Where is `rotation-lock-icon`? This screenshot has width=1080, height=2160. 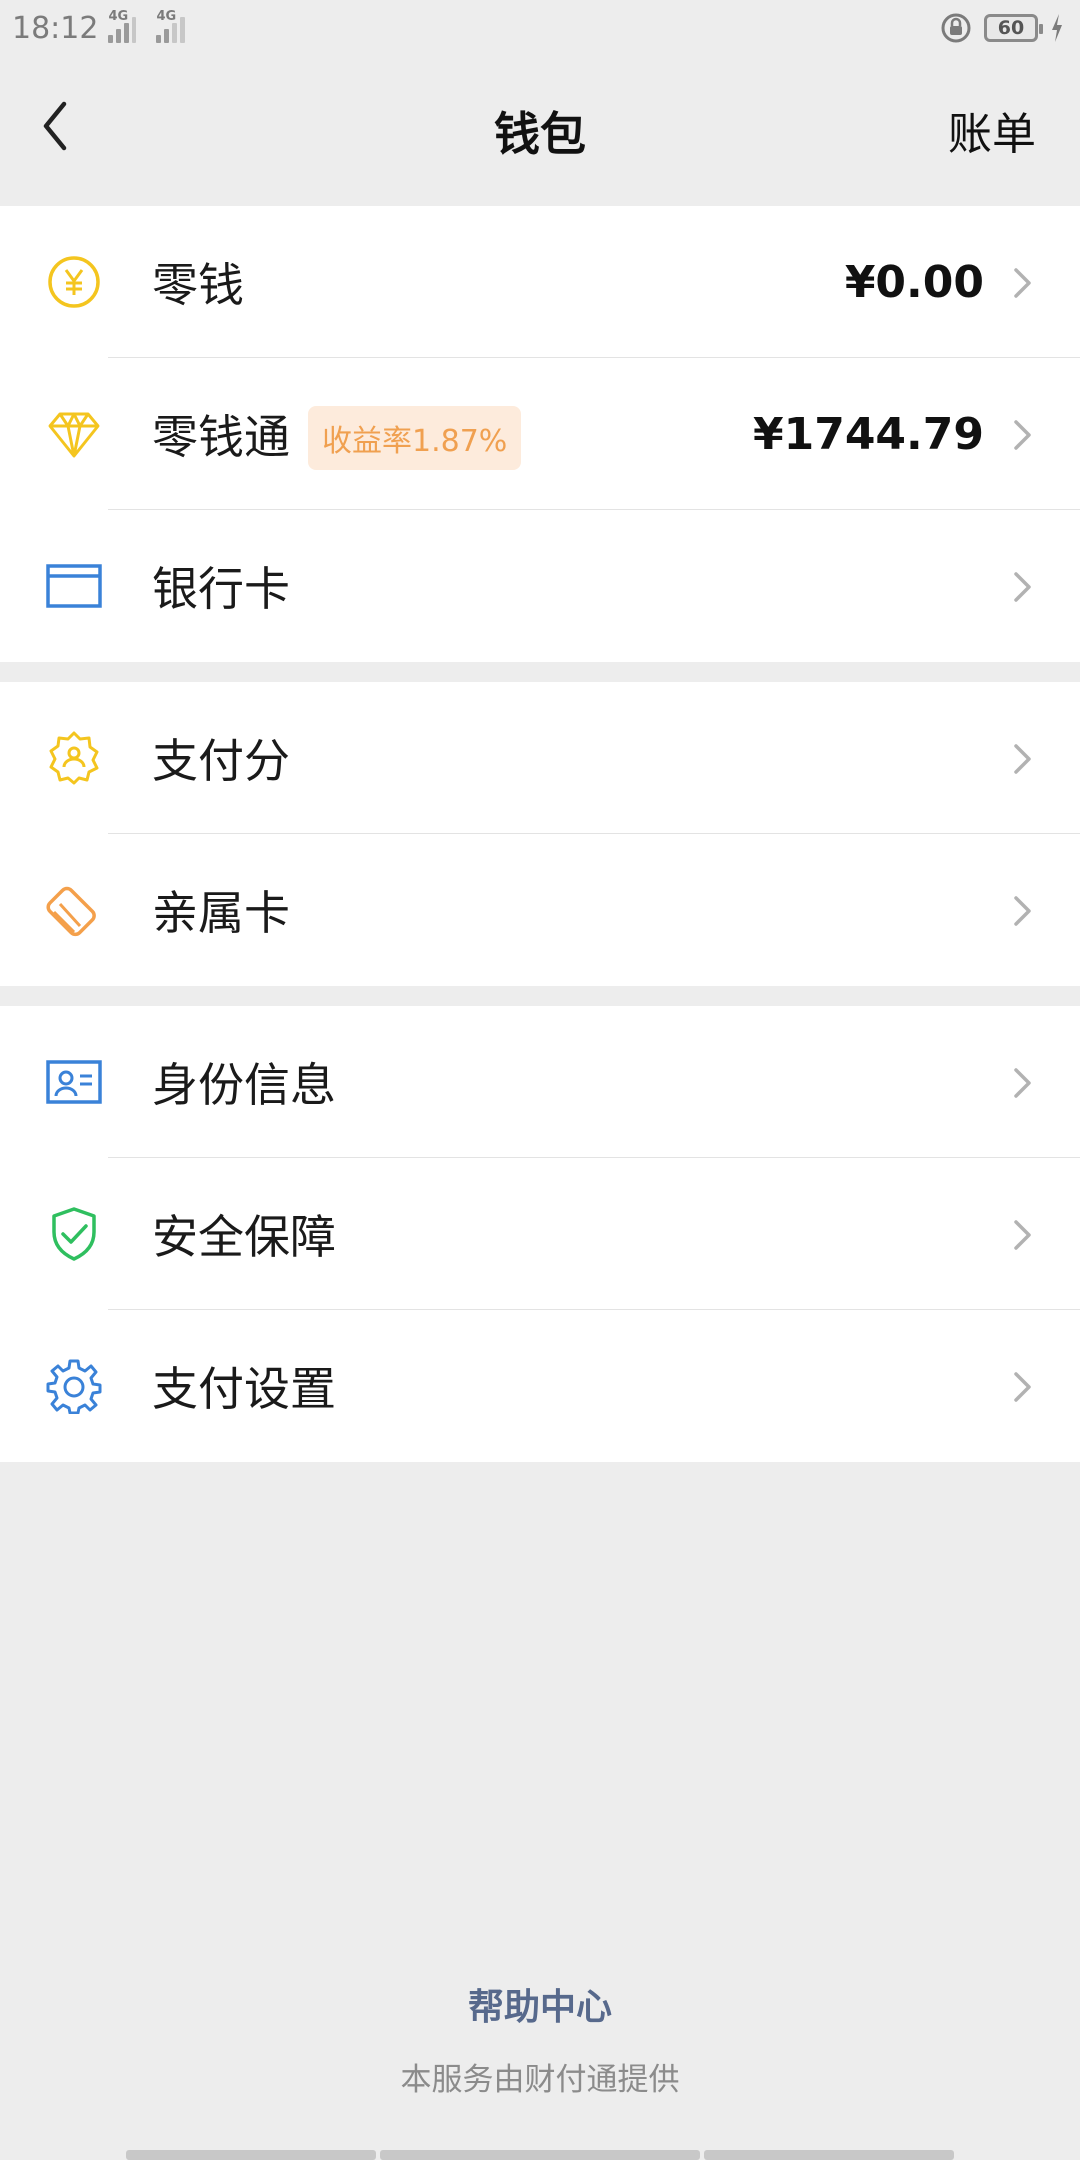 rotation-lock-icon is located at coordinates (956, 28).